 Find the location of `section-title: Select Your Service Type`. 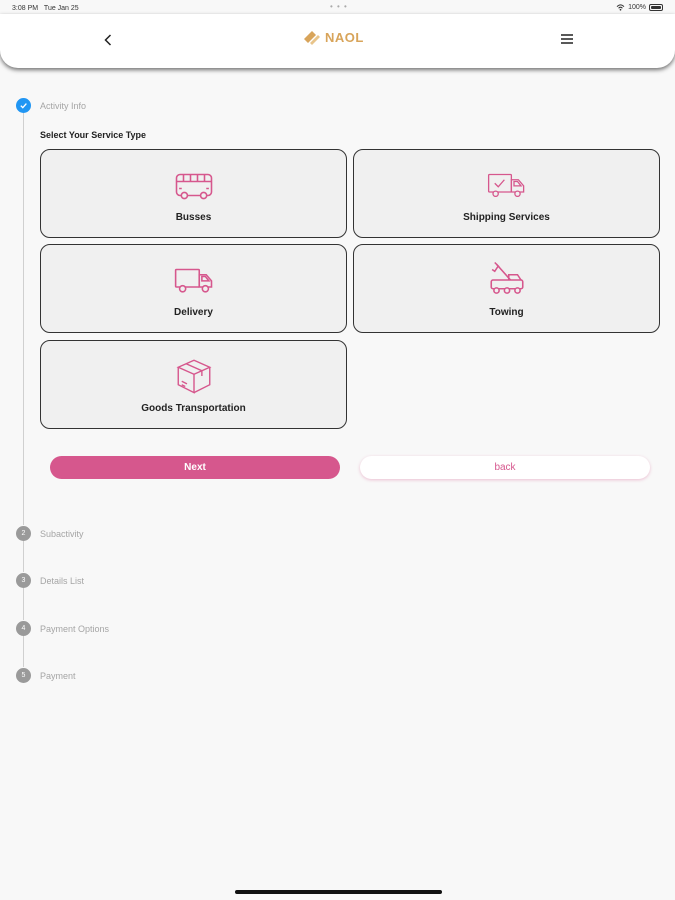

section-title: Select Your Service Type is located at coordinates (93, 135).